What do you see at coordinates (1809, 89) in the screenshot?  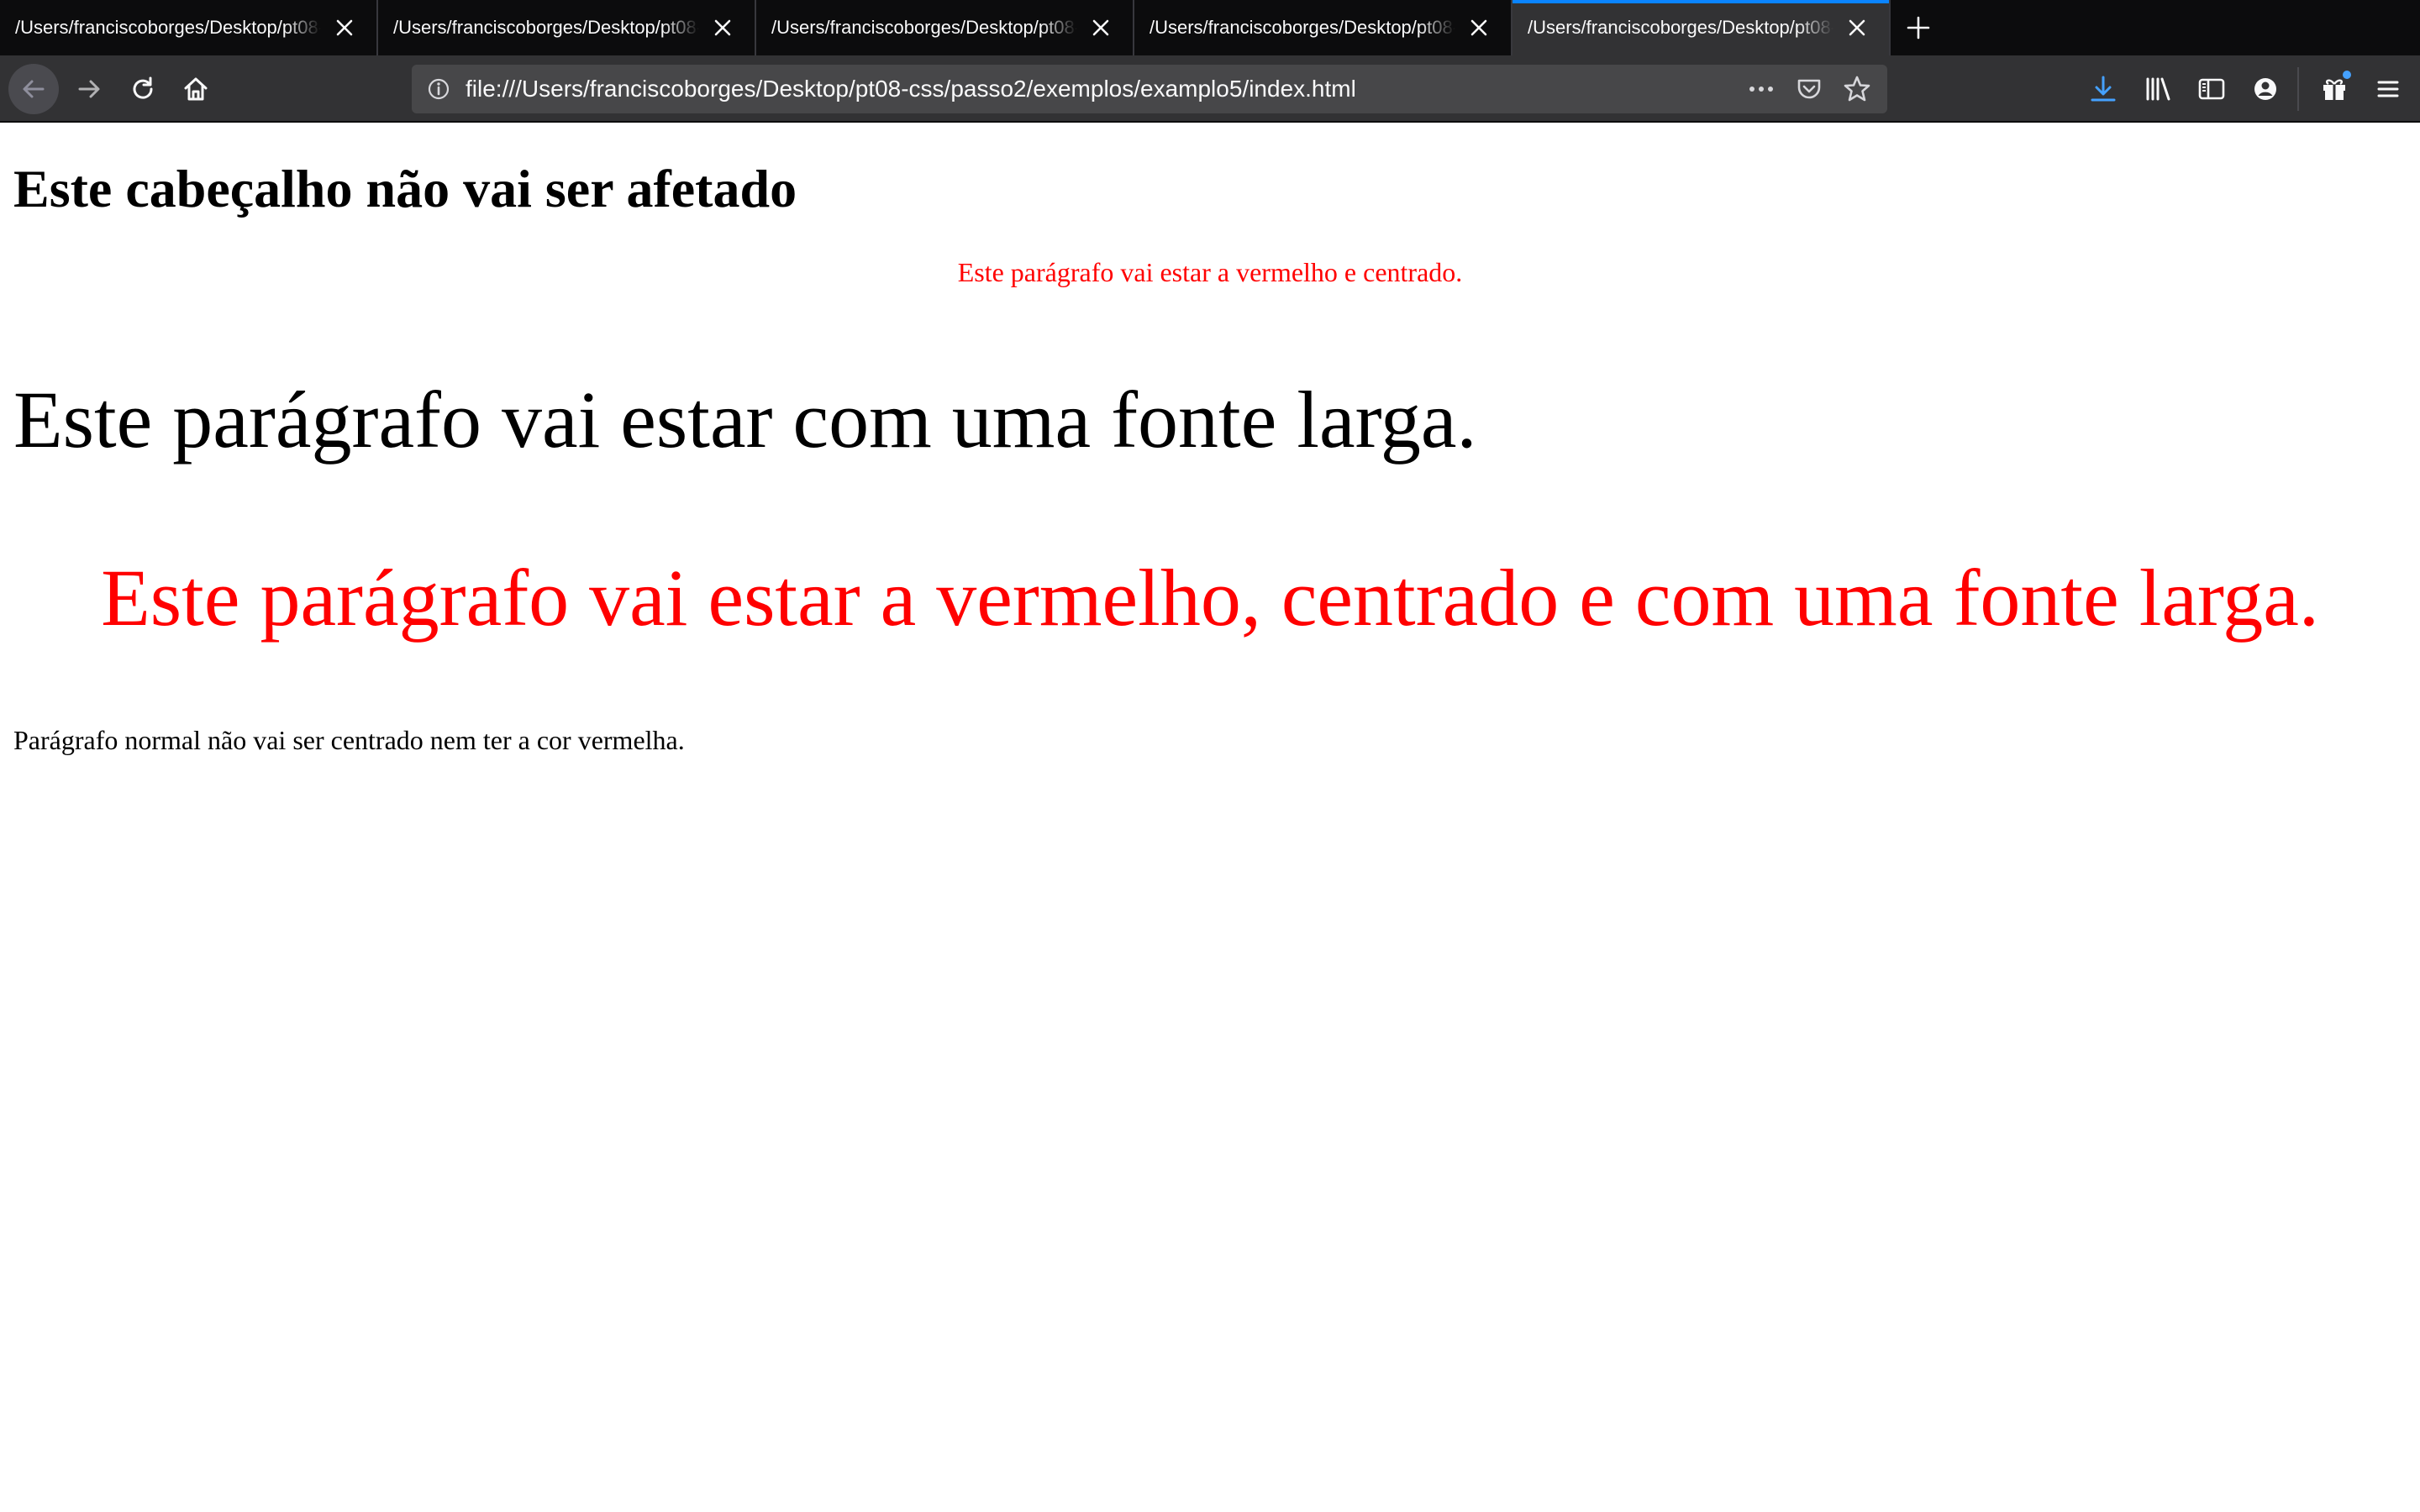 I see `pocket-icon` at bounding box center [1809, 89].